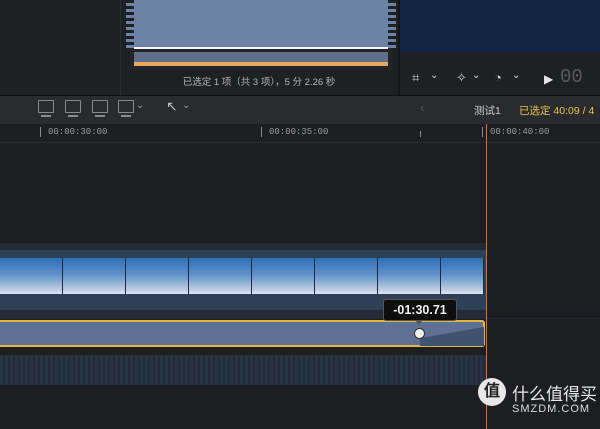 This screenshot has height=429, width=600. I want to click on clip-strip, so click(261, 57).